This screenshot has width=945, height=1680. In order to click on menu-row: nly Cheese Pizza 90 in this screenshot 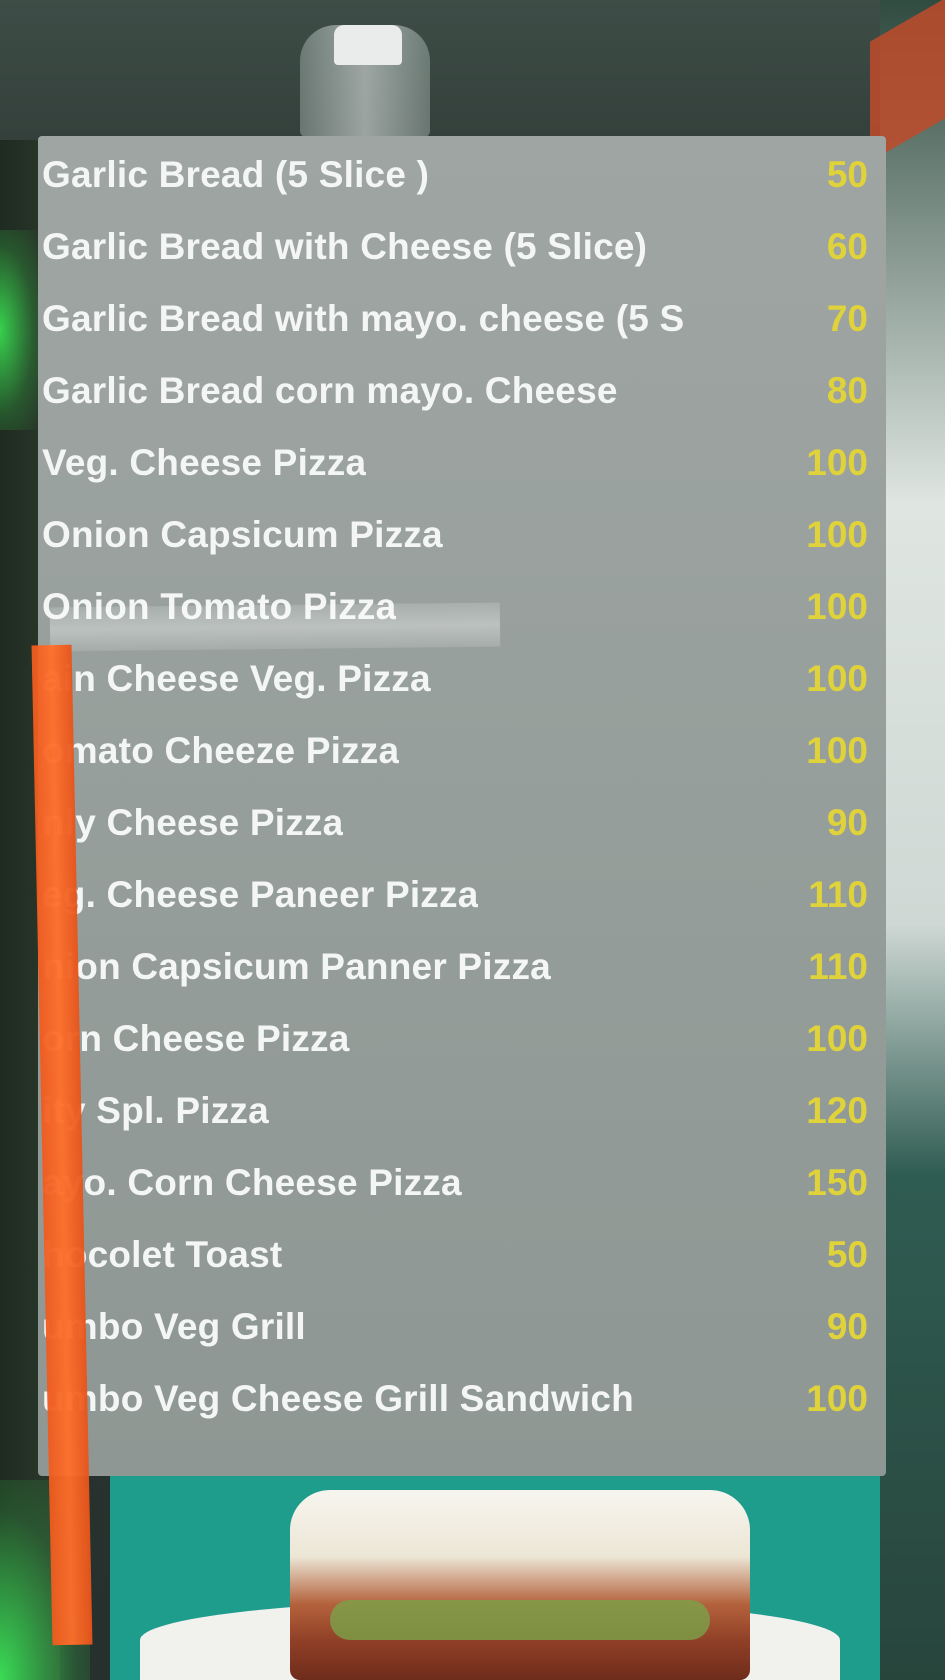, I will do `click(462, 823)`.